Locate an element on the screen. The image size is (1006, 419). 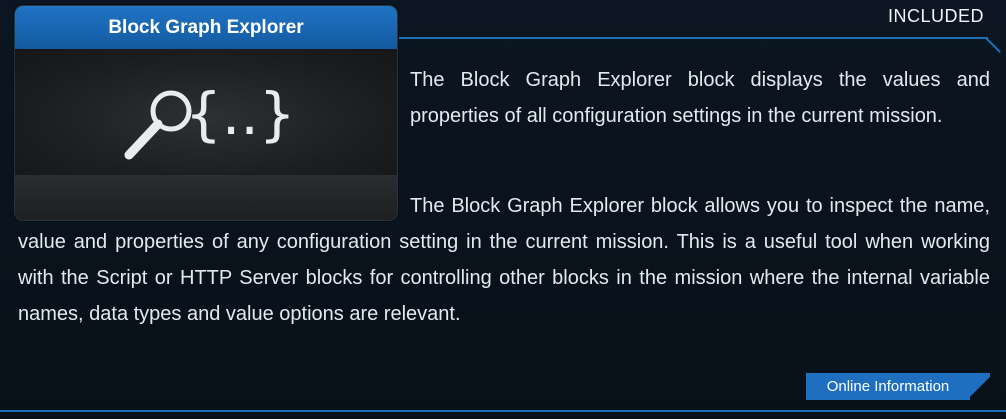
block-card-title: Block Graph Explorer is located at coordinates (206, 27).